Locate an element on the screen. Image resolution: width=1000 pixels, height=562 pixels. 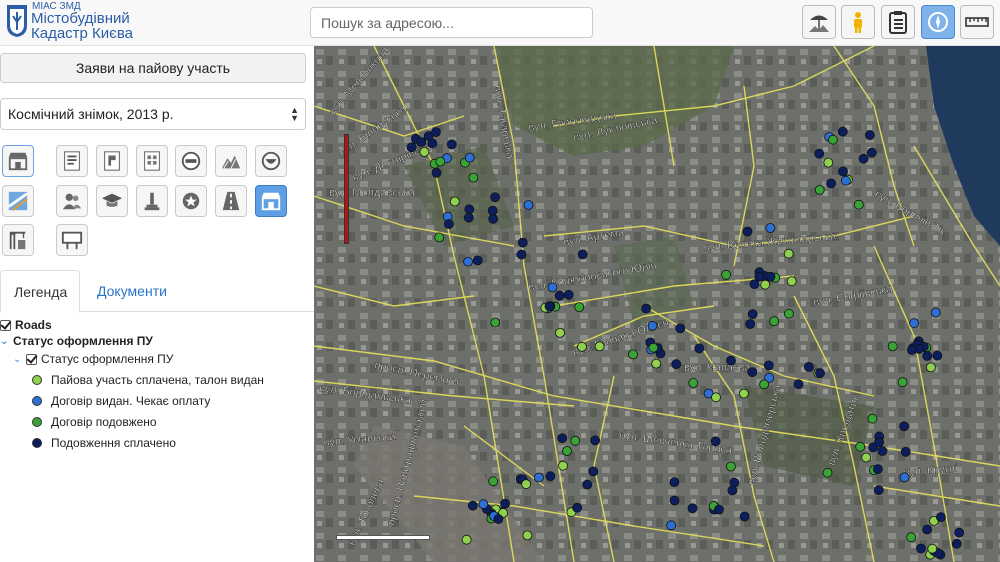
layer-button-grid is located at coordinates (152, 161).